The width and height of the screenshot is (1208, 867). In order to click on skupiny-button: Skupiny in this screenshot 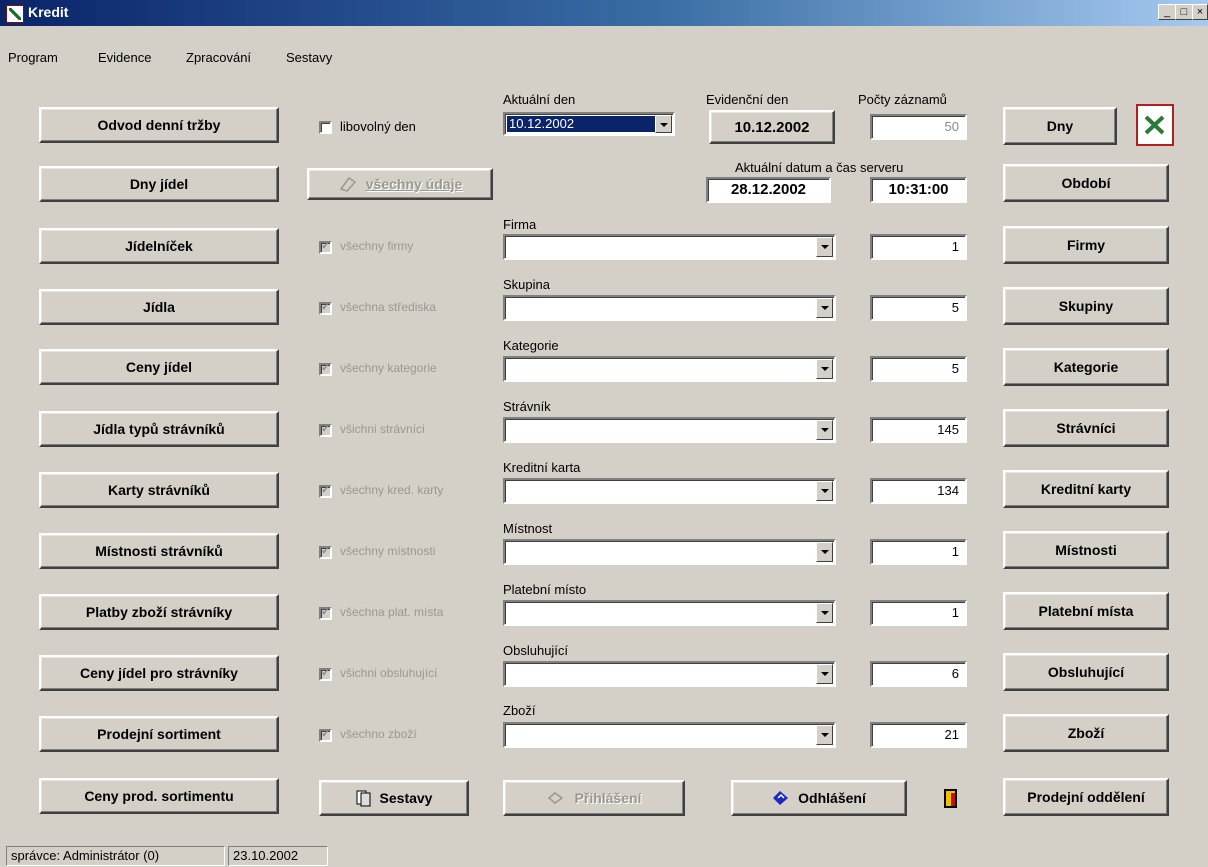, I will do `click(1086, 306)`.